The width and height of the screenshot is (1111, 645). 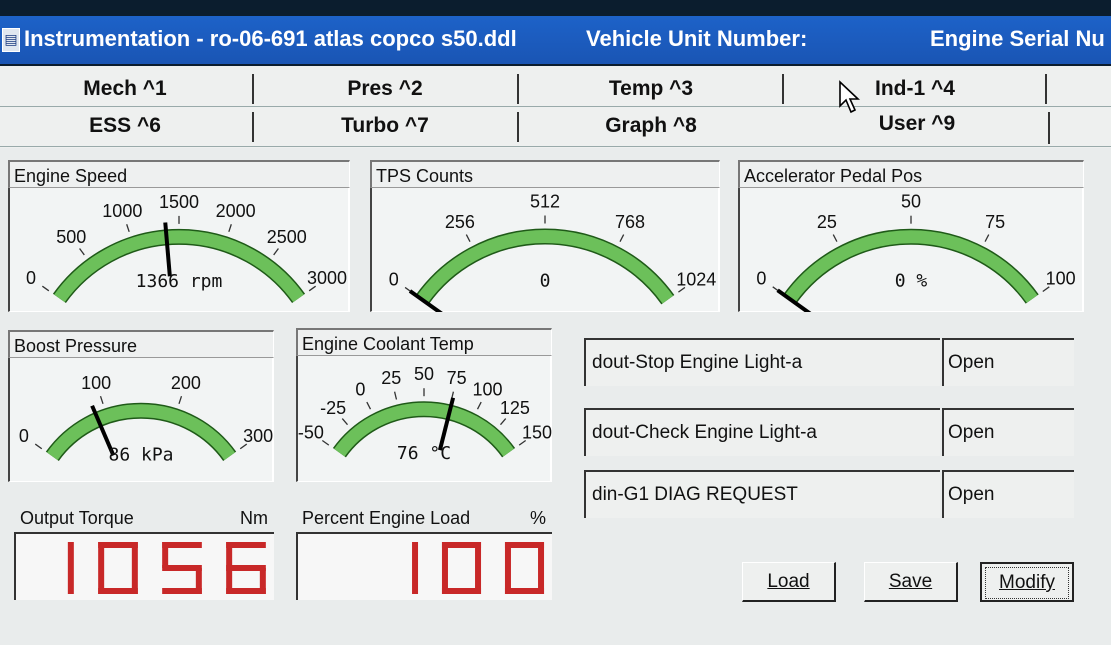 I want to click on gauge-tick-label: 1000, so click(x=122, y=211).